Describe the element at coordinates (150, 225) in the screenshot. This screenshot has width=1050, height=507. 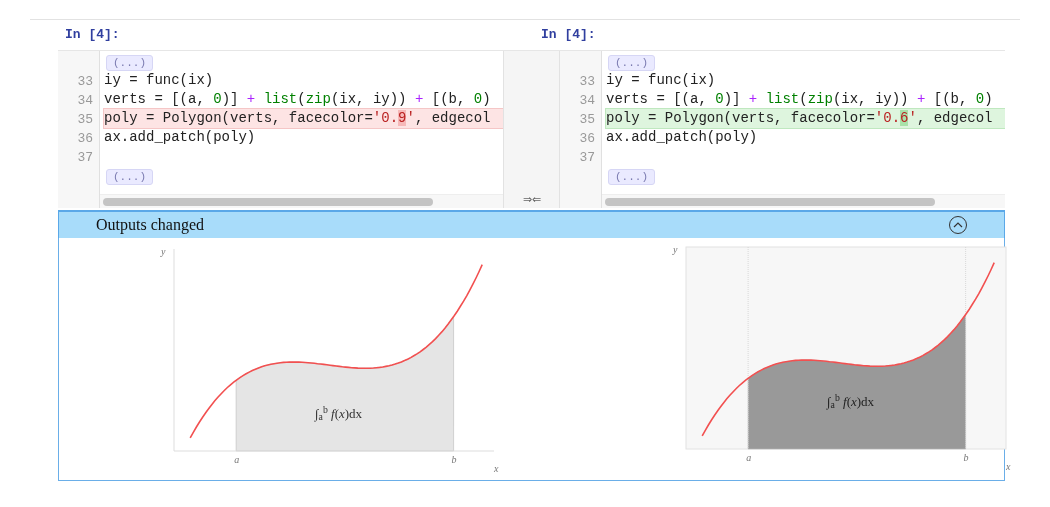
I see `outputs-title: Outputs changed` at that location.